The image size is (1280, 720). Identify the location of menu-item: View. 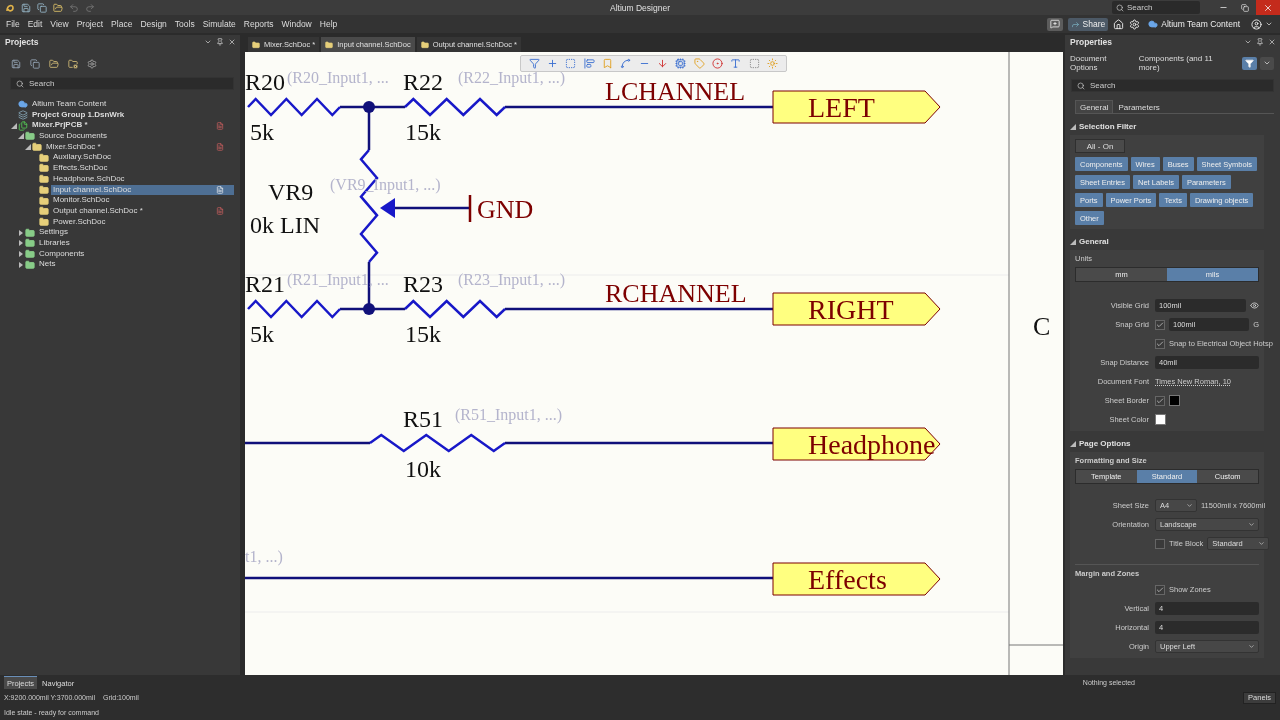
(59, 24).